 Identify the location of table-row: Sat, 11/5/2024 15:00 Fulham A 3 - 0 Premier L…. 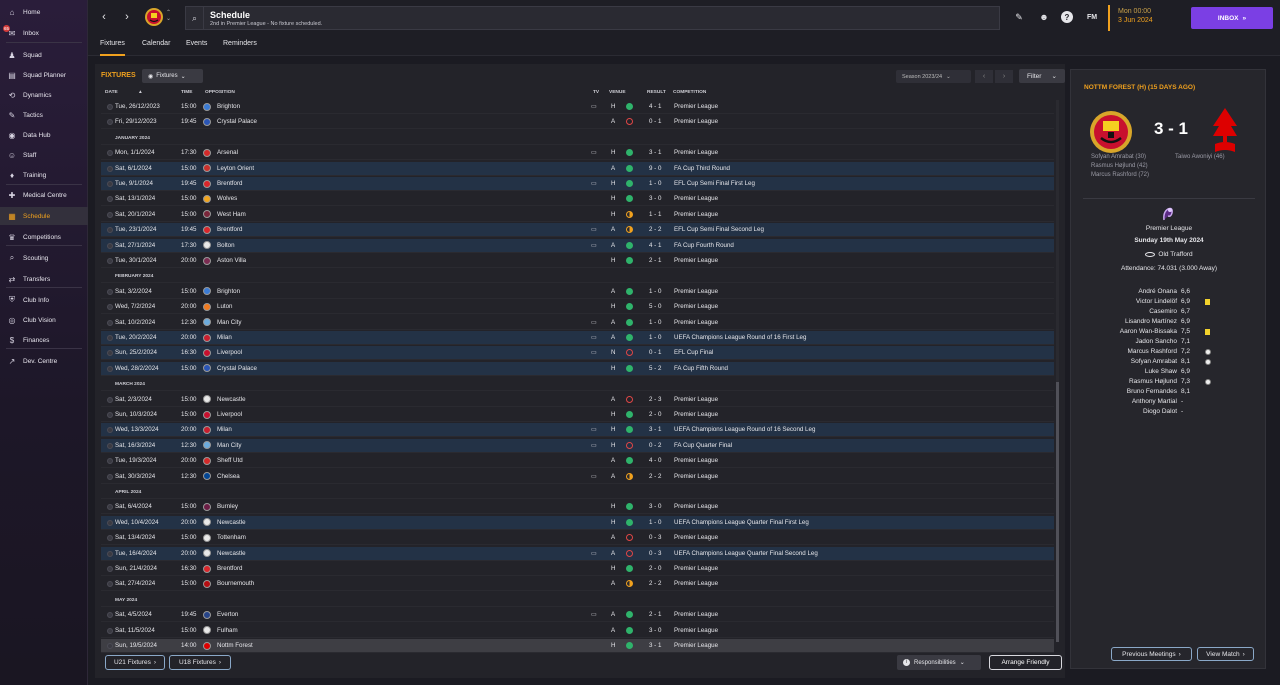
(577, 631).